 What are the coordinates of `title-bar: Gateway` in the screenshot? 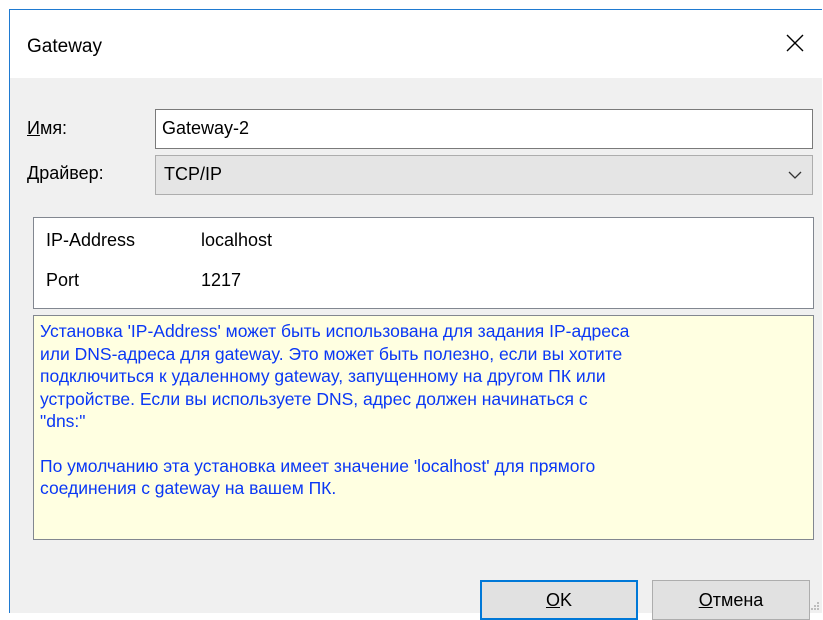 It's located at (416, 44).